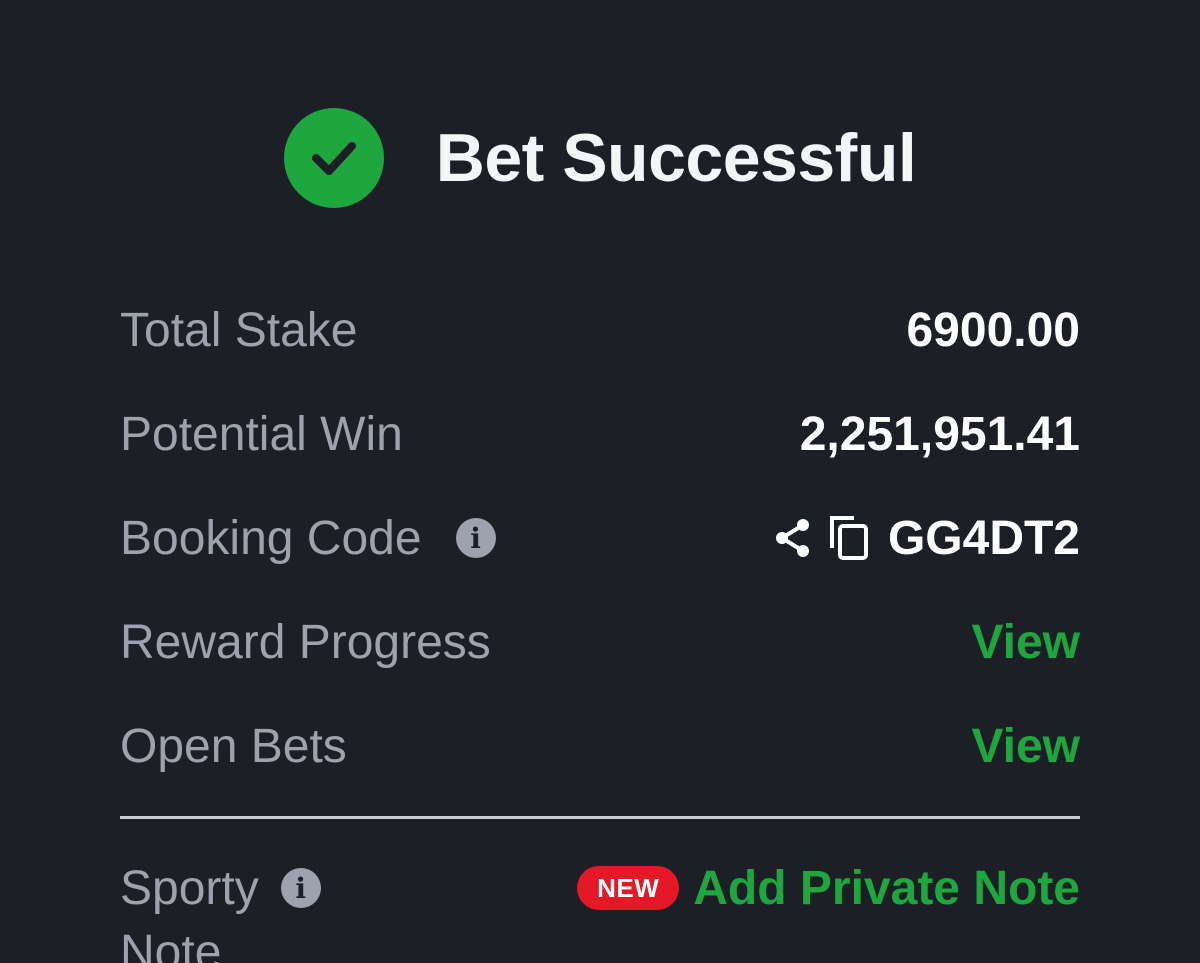  Describe the element at coordinates (886, 888) in the screenshot. I see `add-private-note-link: Add Private Note` at that location.